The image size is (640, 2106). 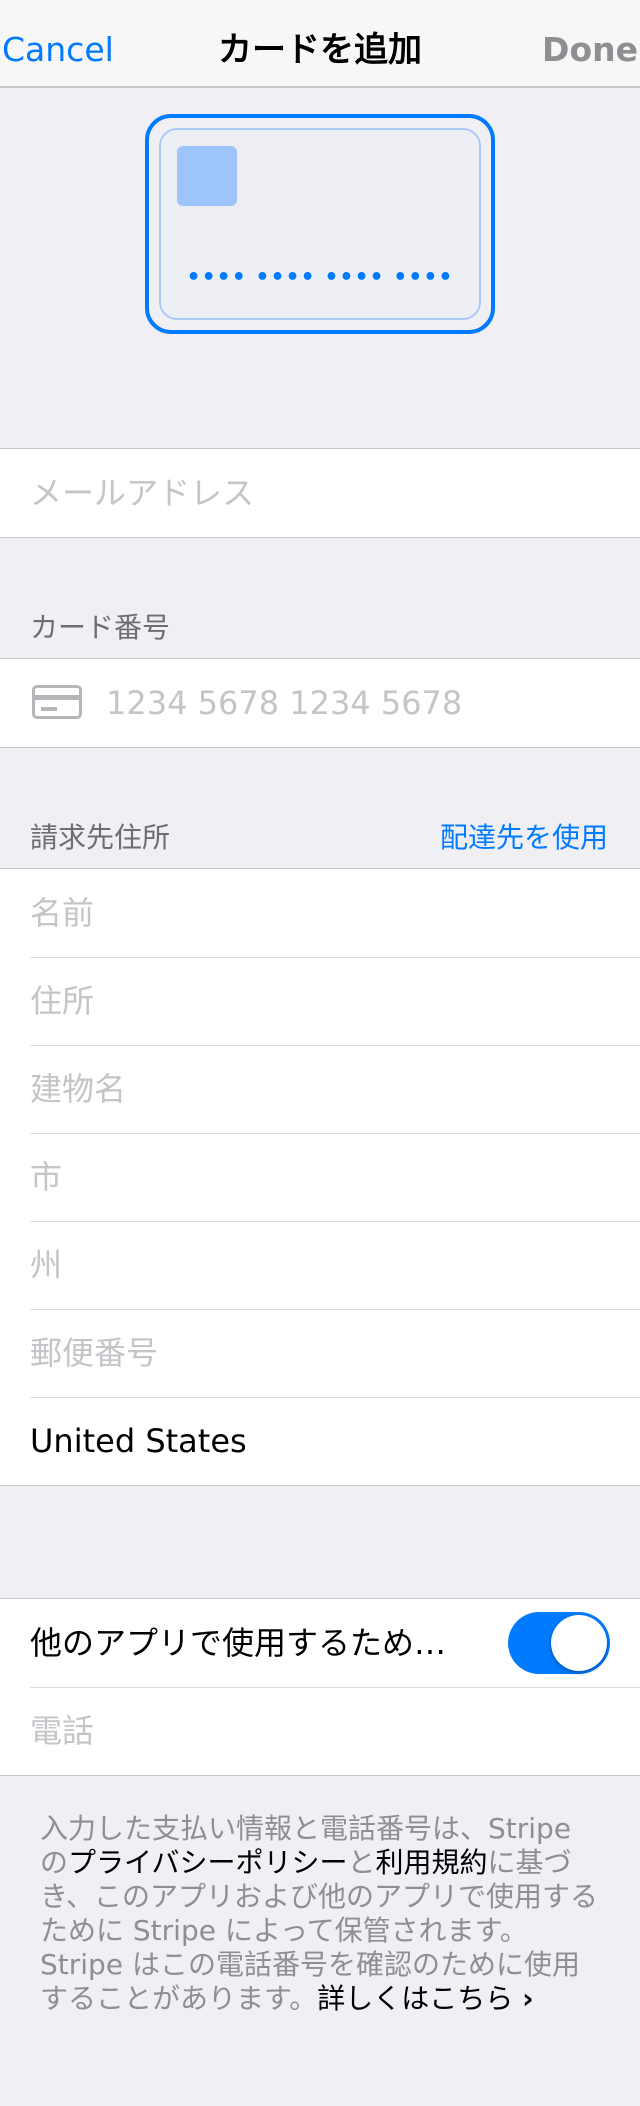 I want to click on card-chip-icon, so click(x=207, y=176).